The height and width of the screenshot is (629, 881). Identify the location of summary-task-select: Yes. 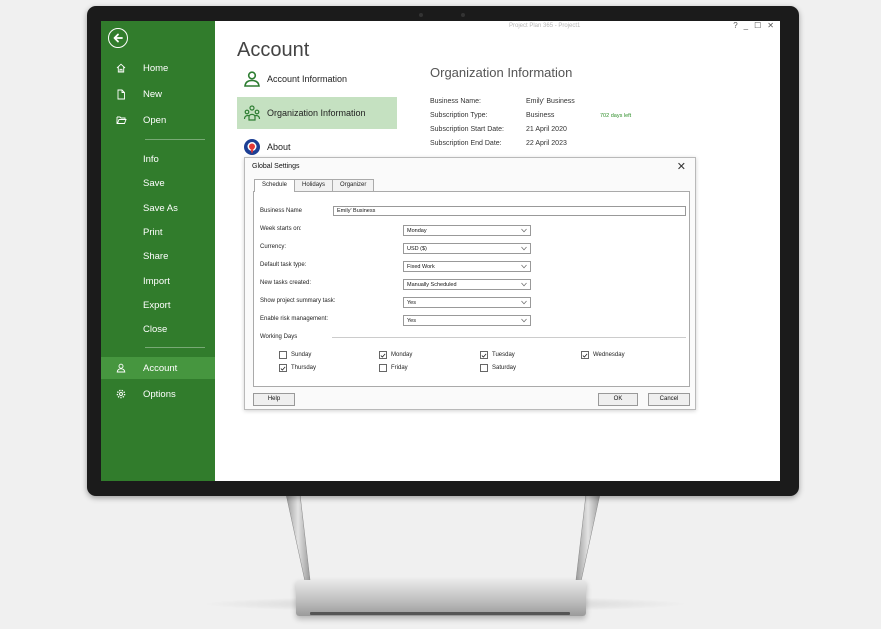
(467, 302).